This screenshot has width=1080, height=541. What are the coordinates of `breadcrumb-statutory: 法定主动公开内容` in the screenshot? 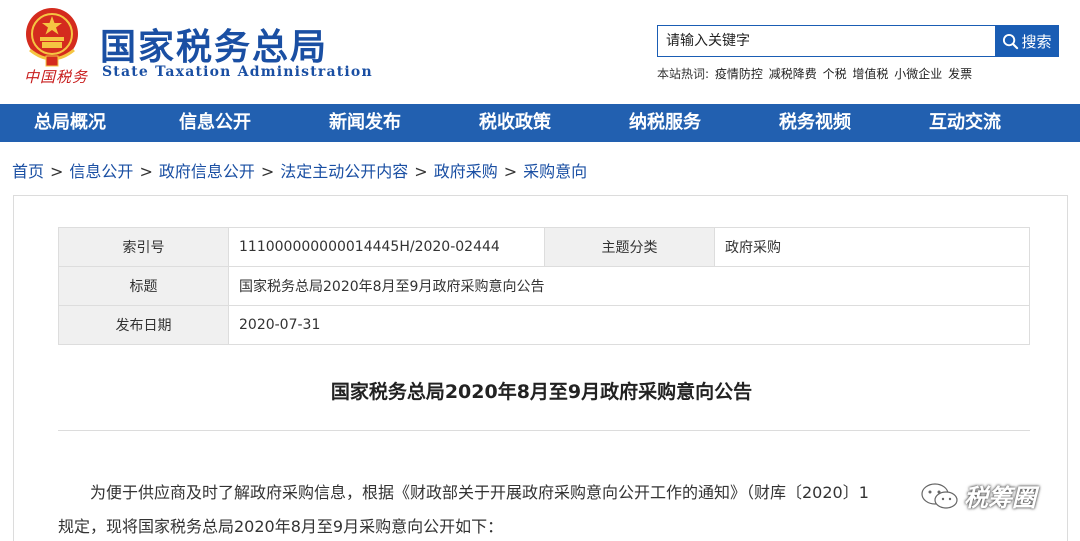 It's located at (344, 171).